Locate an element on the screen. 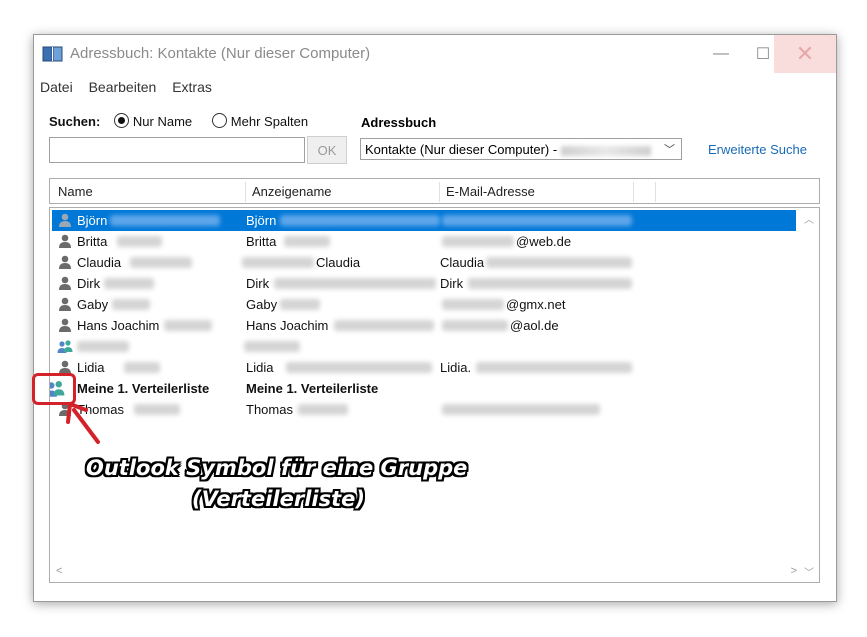  table-row: Hans Joachim Hans Joachim @aol.de is located at coordinates (424, 325).